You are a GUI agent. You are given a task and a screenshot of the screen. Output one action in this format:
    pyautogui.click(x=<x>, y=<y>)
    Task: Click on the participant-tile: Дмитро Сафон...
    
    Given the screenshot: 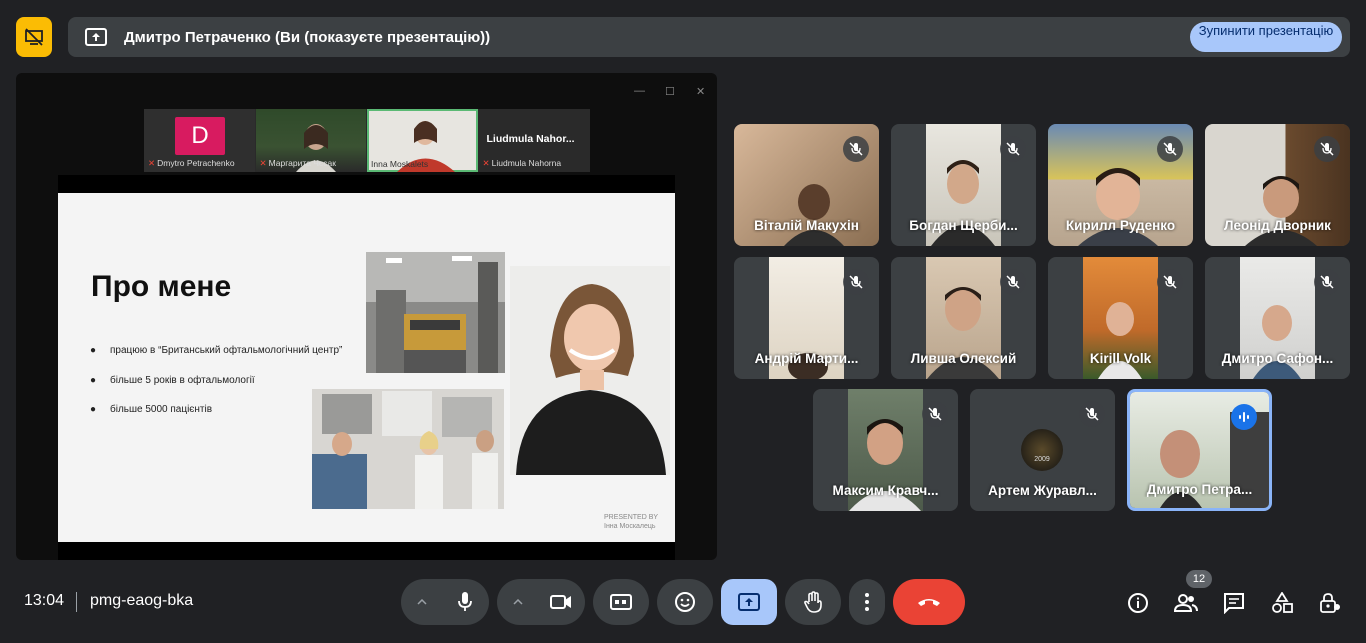 What is the action you would take?
    pyautogui.click(x=1277, y=318)
    